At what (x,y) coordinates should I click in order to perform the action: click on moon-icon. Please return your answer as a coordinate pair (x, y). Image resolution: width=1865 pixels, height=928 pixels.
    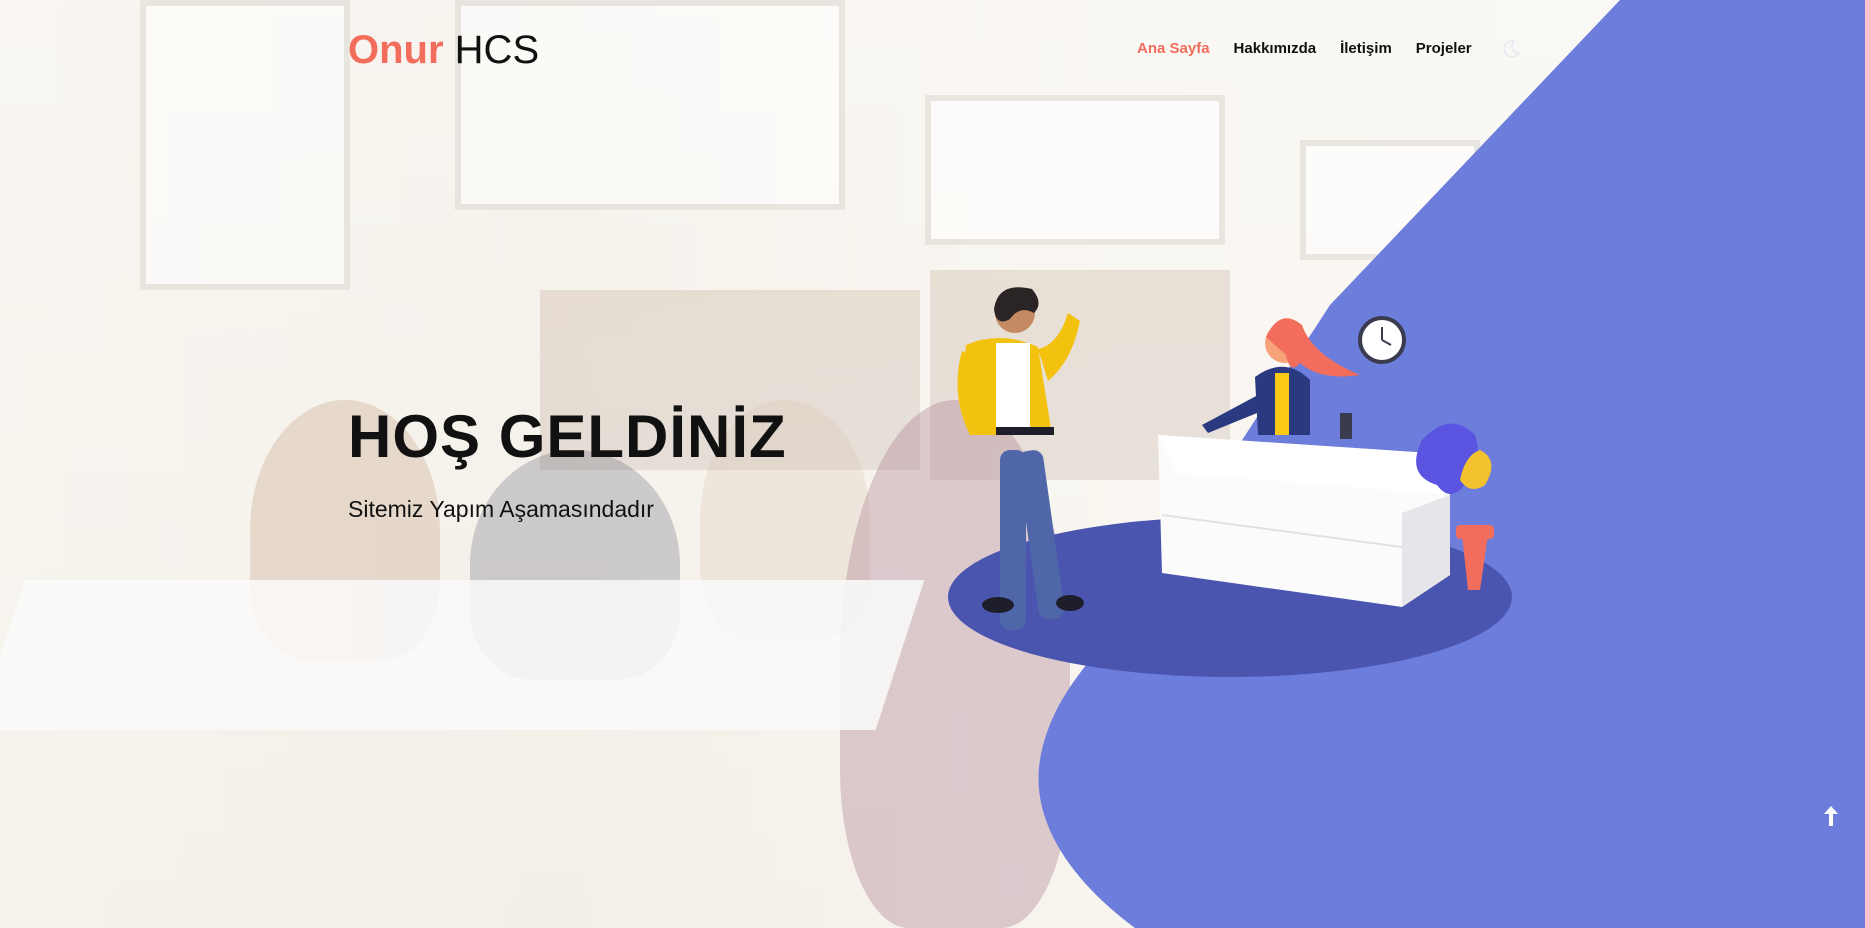
    Looking at the image, I should click on (1511, 49).